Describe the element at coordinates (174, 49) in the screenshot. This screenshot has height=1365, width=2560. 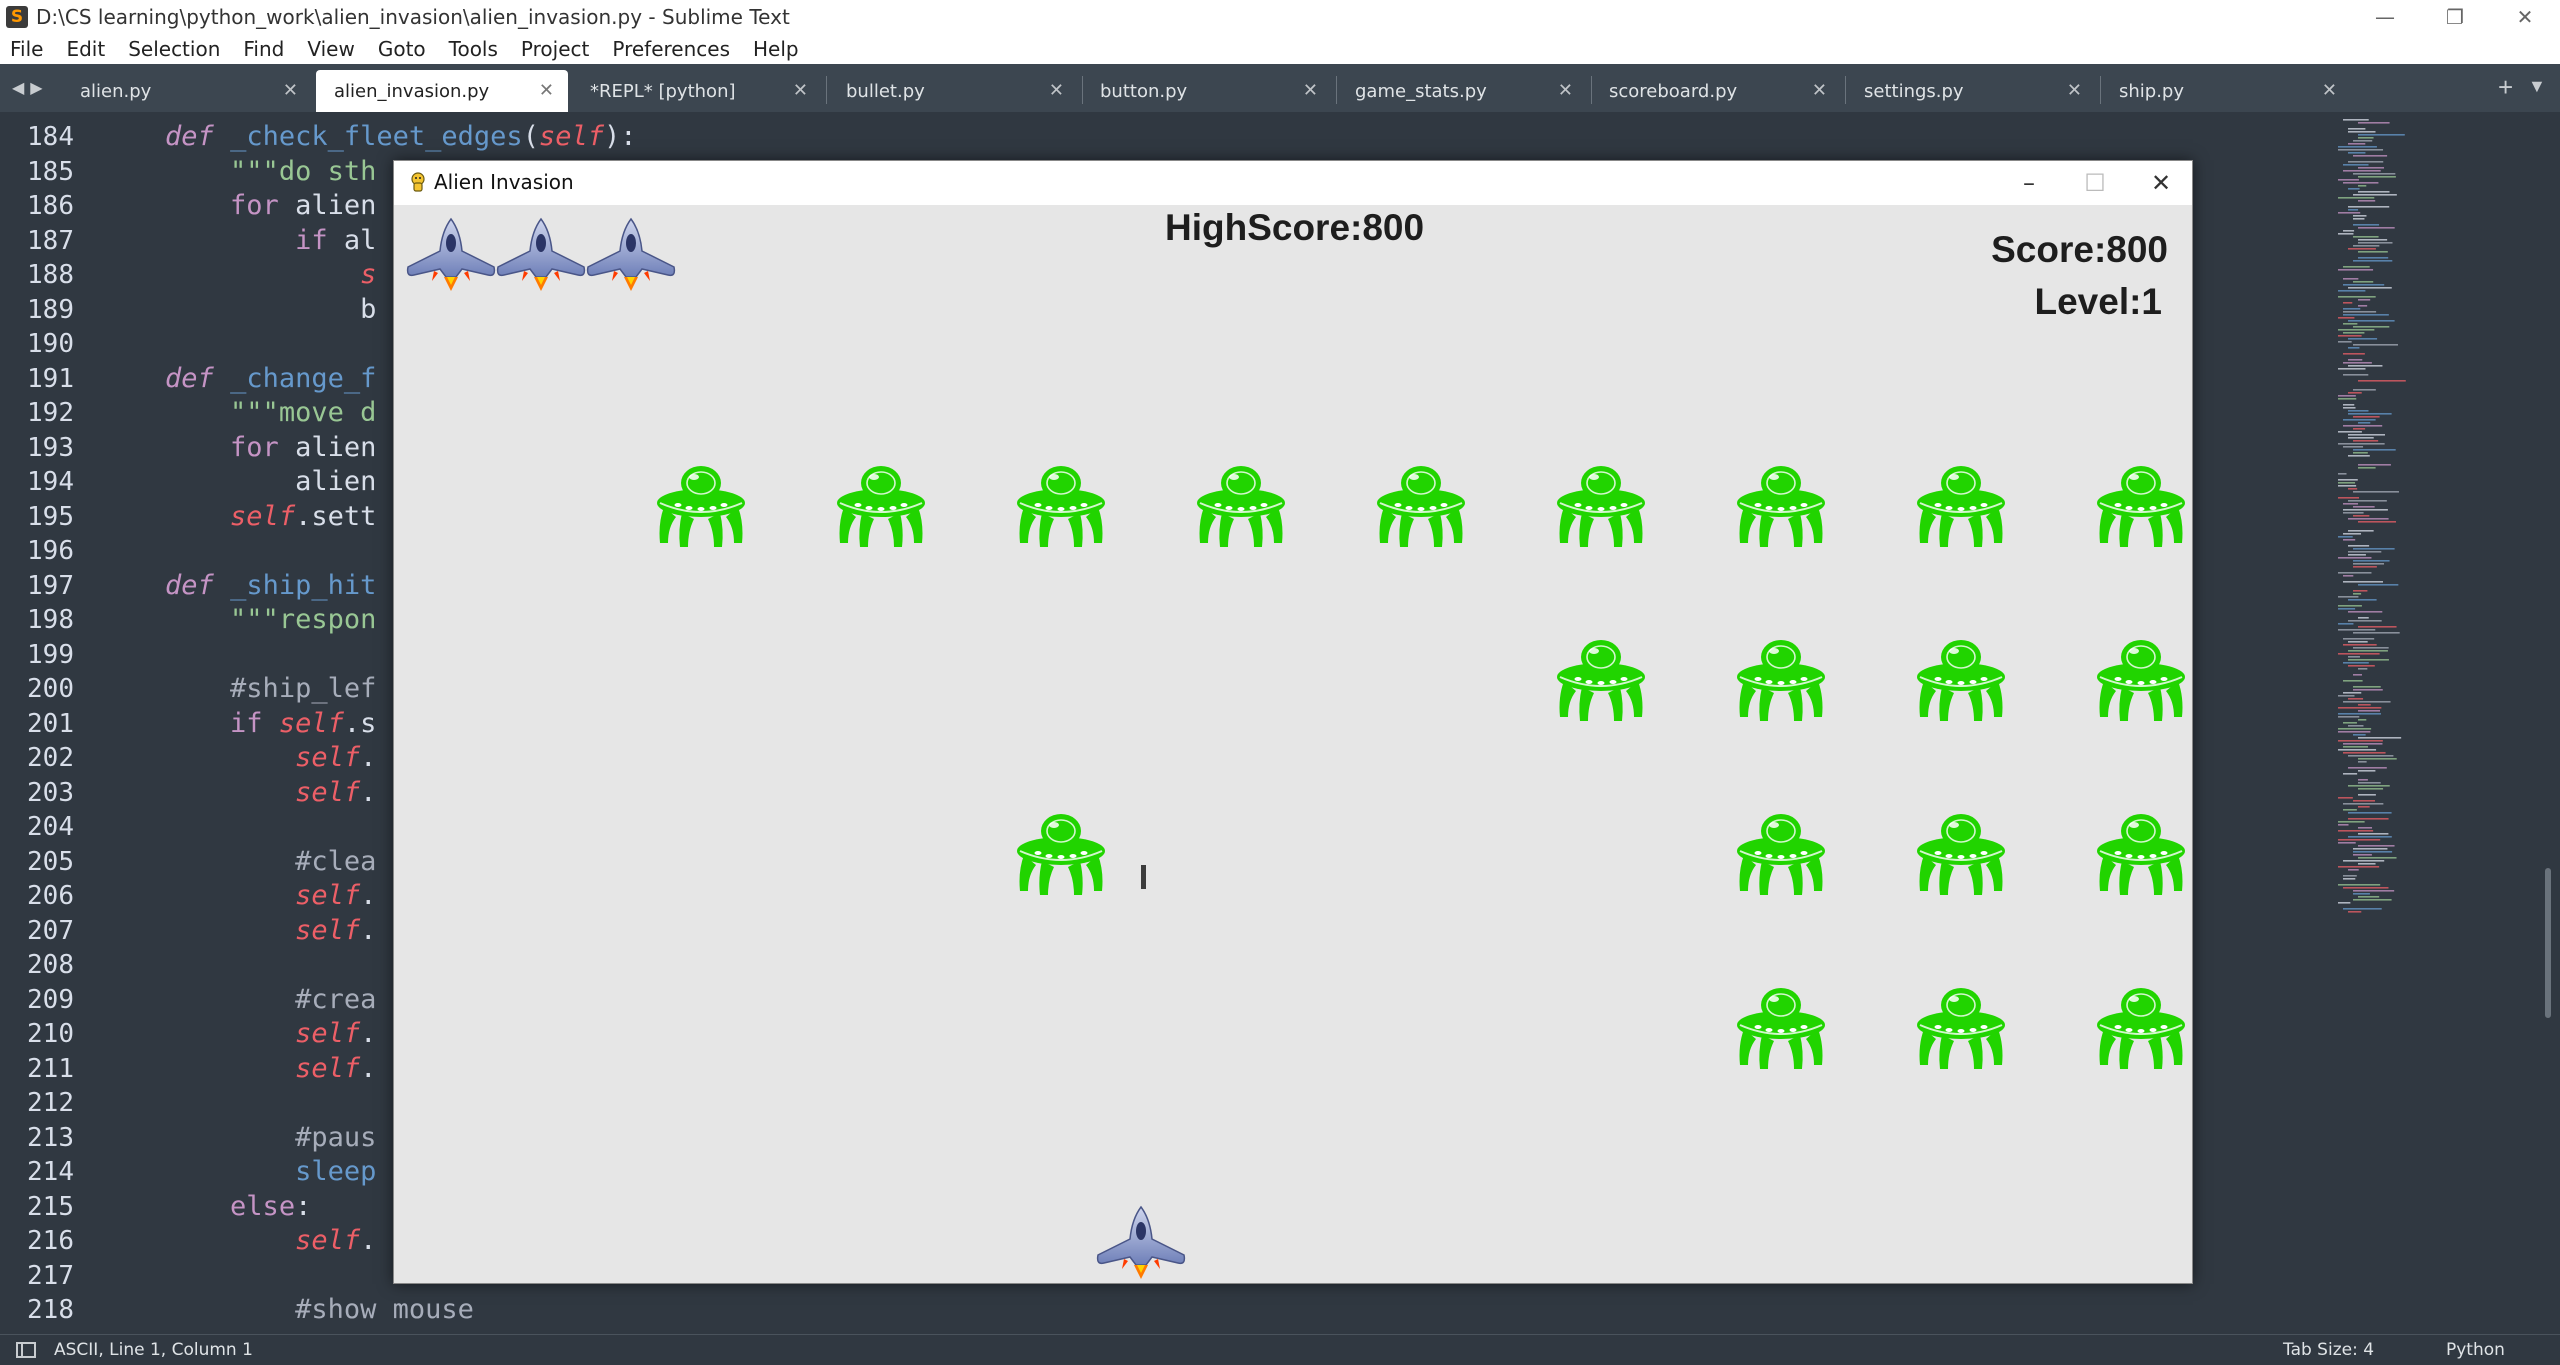
I see `menu-selection: Selection` at that location.